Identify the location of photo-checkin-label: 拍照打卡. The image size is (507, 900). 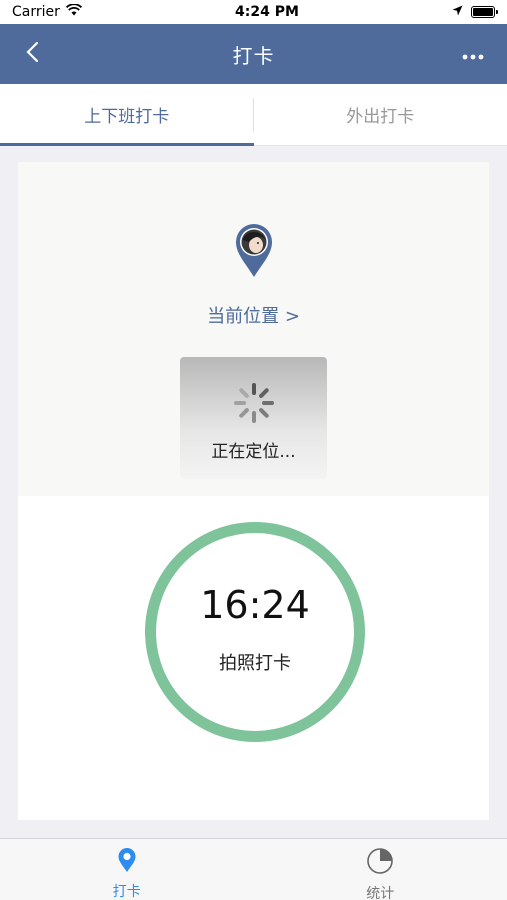
(255, 663).